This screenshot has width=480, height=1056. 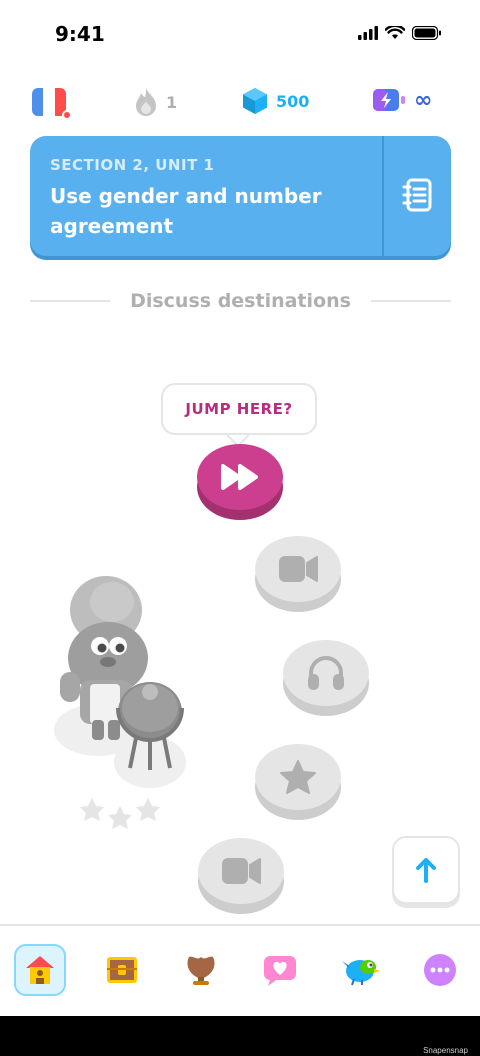 I want to click on scroll-to-top-button, so click(x=426, y=870).